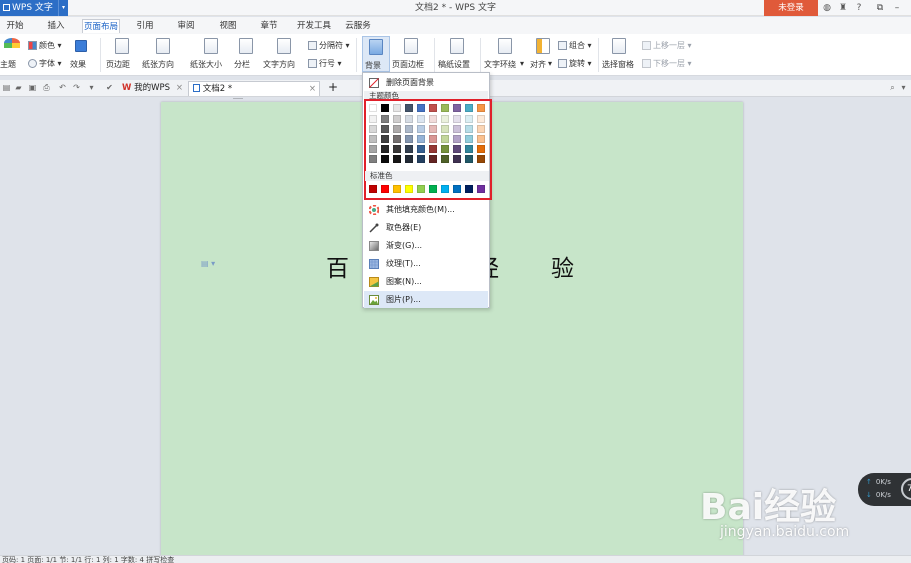  What do you see at coordinates (63, 8) in the screenshot?
I see `app-menu-dropdown-icon: ▾` at bounding box center [63, 8].